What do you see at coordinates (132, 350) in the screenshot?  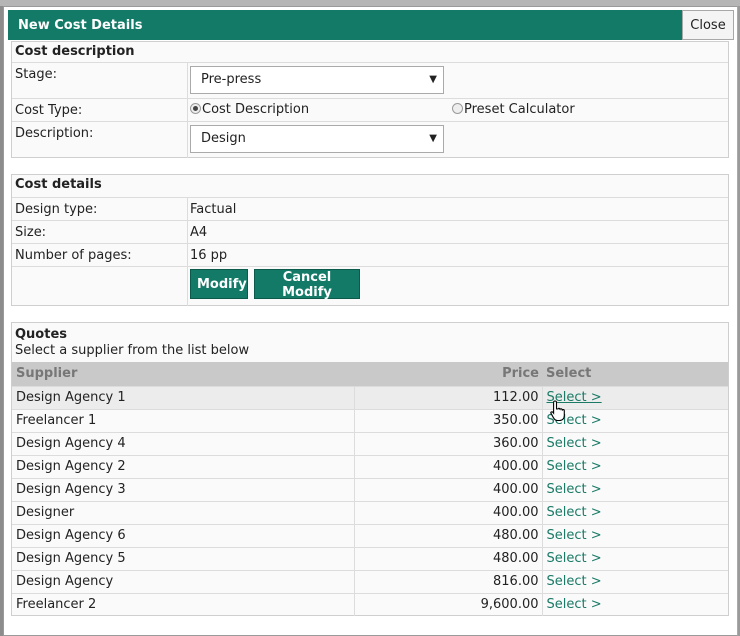 I see `quotes-subtitle: Select a supplier from the list below` at bounding box center [132, 350].